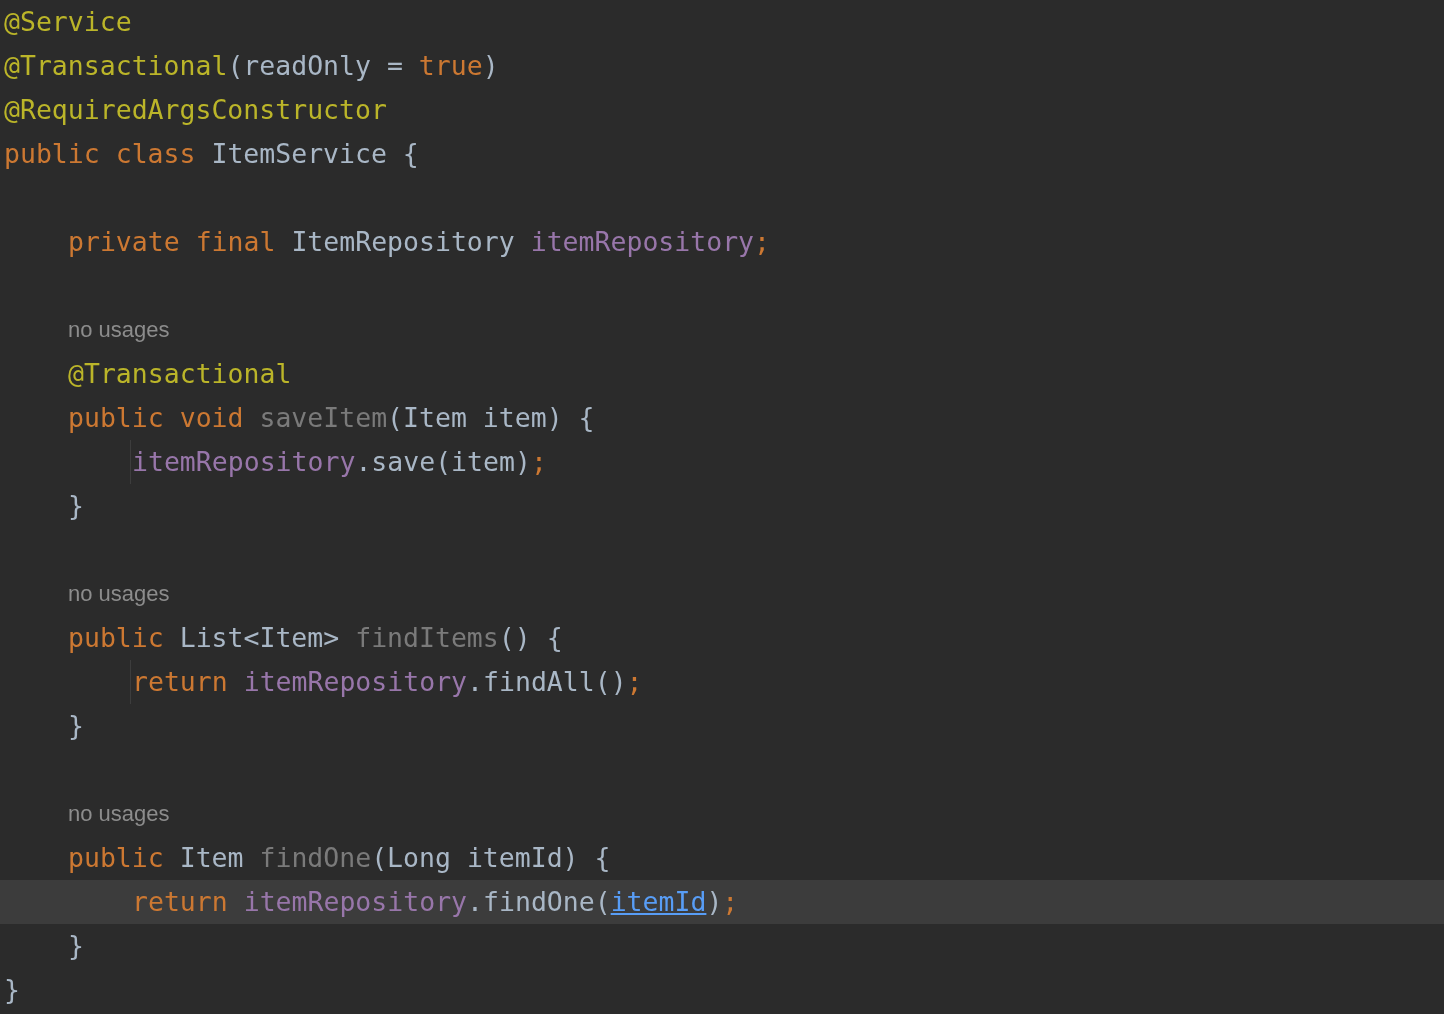 Image resolution: width=1444 pixels, height=1014 pixels. Describe the element at coordinates (420, 242) in the screenshot. I see `code-line: private final ItemRepository itemRepository;` at that location.